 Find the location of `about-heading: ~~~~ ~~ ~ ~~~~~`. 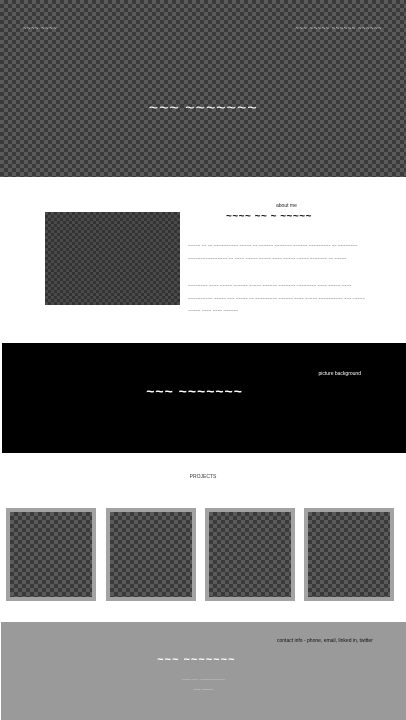

about-heading: ~~~~ ~~ ~ ~~~~~ is located at coordinates (269, 216).